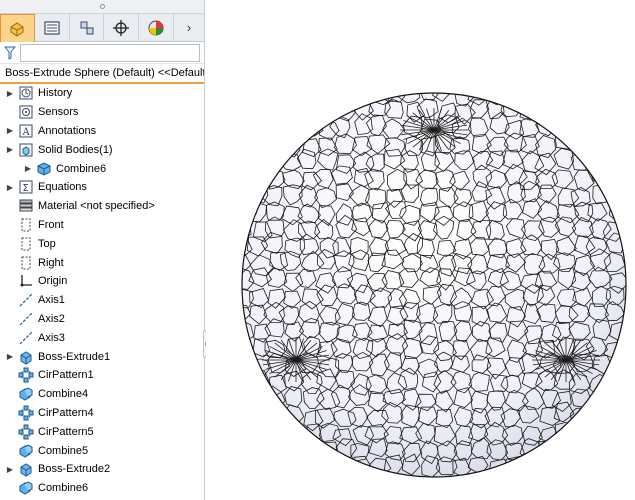  What do you see at coordinates (102, 187) in the screenshot?
I see `tree-item-equations: ▶ Σ Equations` at bounding box center [102, 187].